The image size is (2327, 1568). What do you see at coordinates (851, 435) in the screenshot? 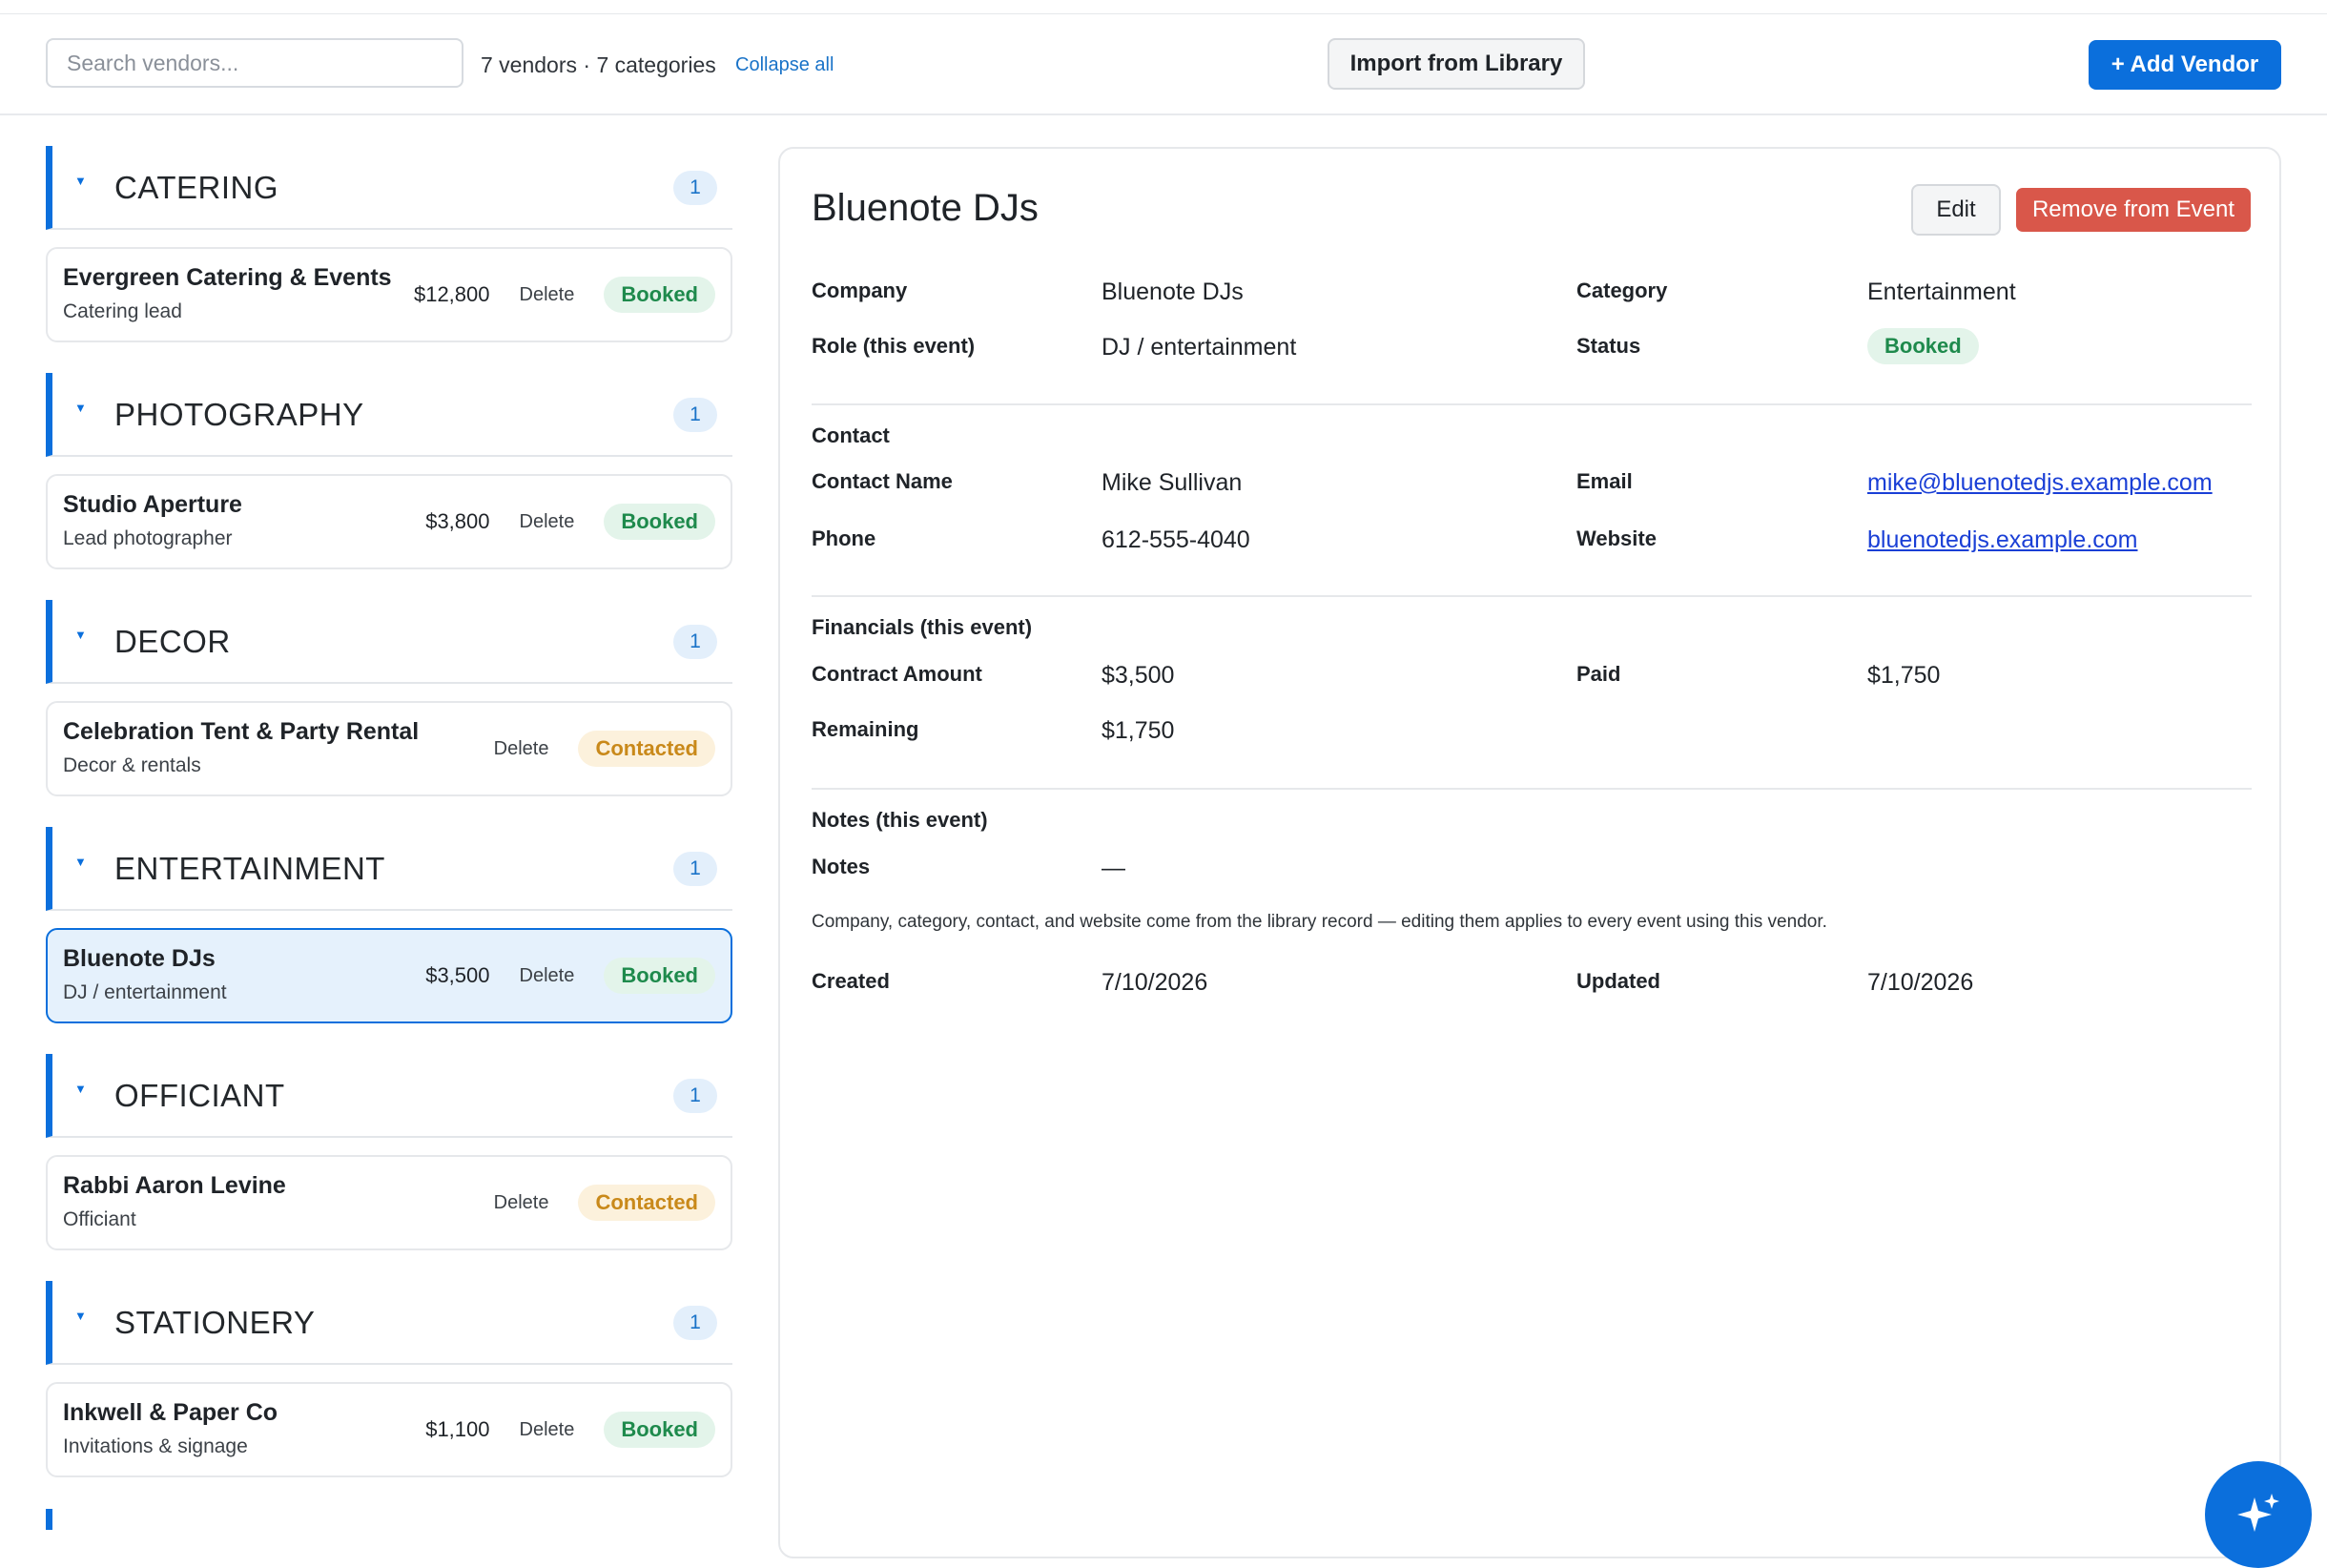
I see `contact-section-title: Contact` at bounding box center [851, 435].